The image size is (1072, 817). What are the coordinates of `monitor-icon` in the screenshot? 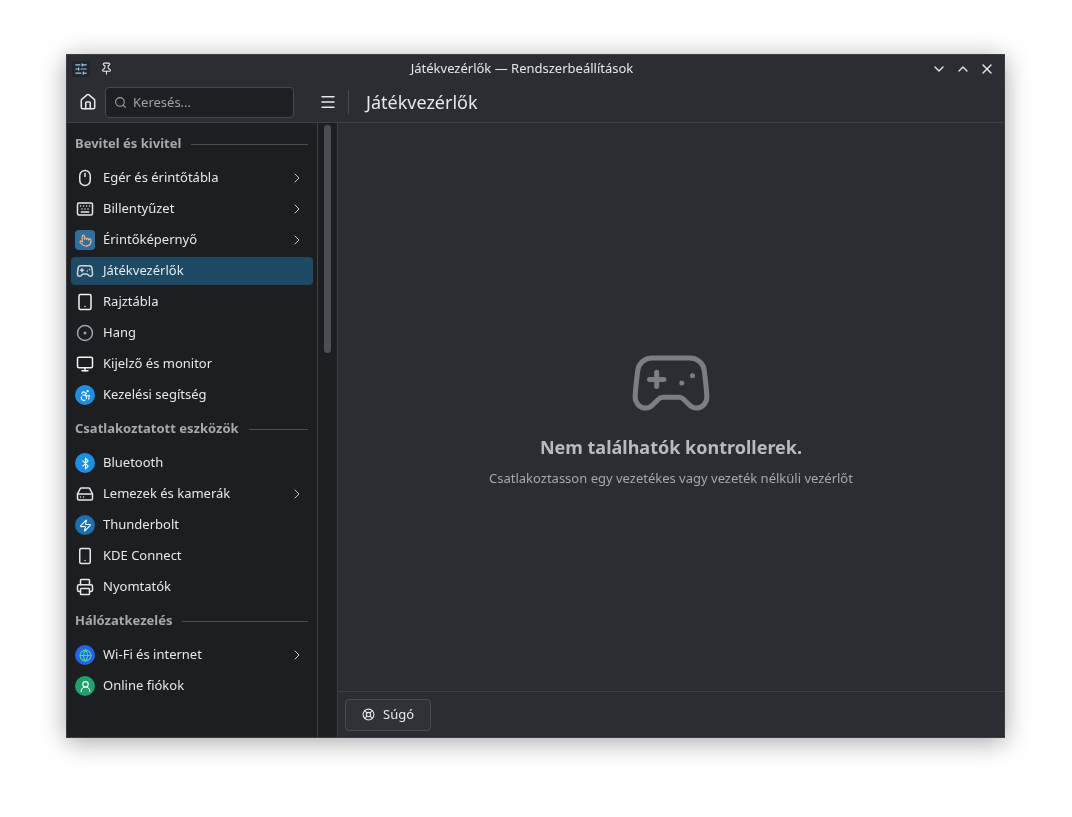 It's located at (85, 364).